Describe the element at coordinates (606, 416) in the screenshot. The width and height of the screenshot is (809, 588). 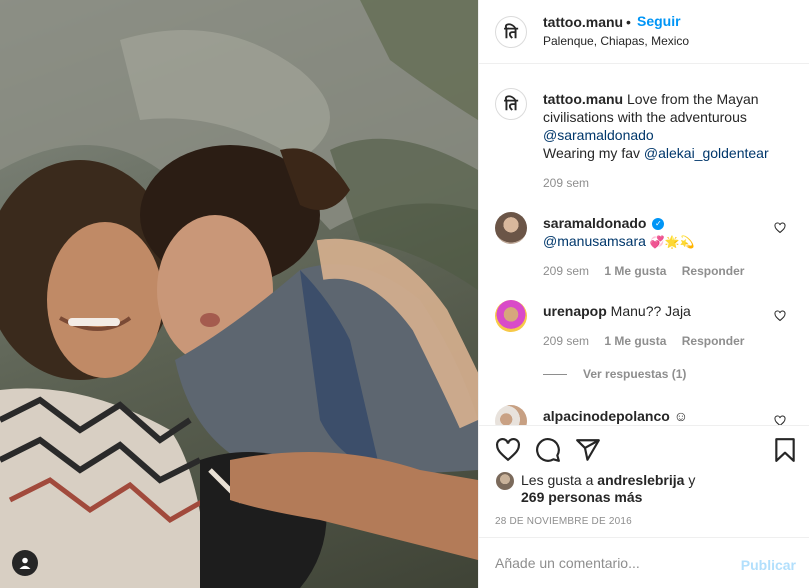
I see `commenter-username: alpacinodepolanco` at that location.